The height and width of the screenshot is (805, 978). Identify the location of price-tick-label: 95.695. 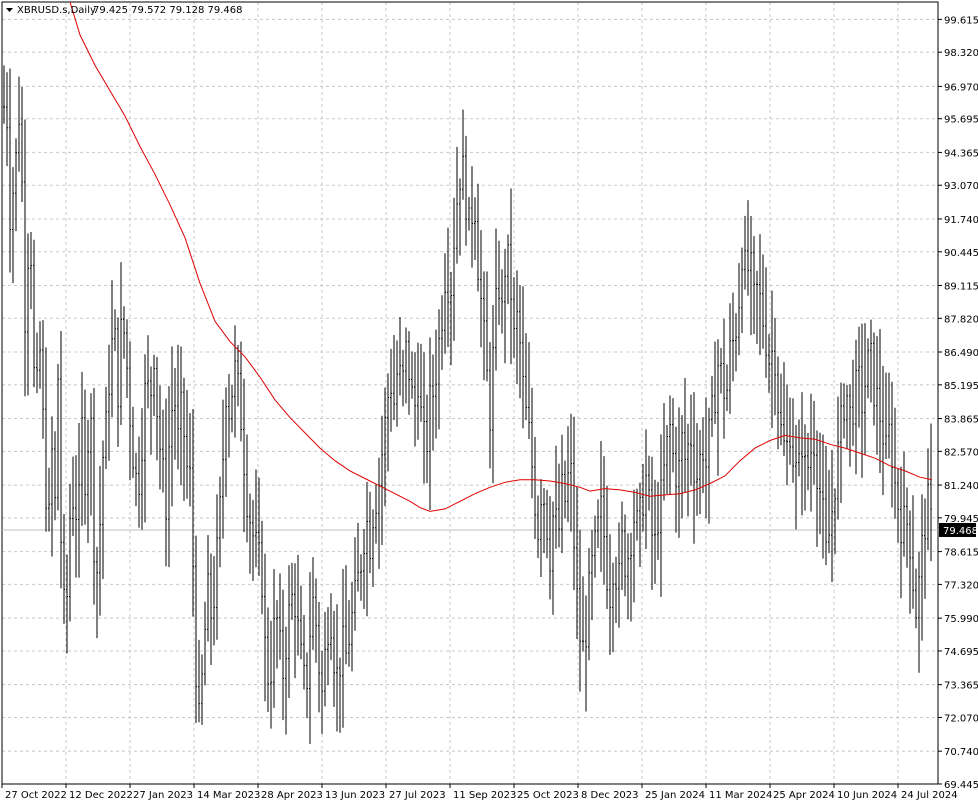
(961, 120).